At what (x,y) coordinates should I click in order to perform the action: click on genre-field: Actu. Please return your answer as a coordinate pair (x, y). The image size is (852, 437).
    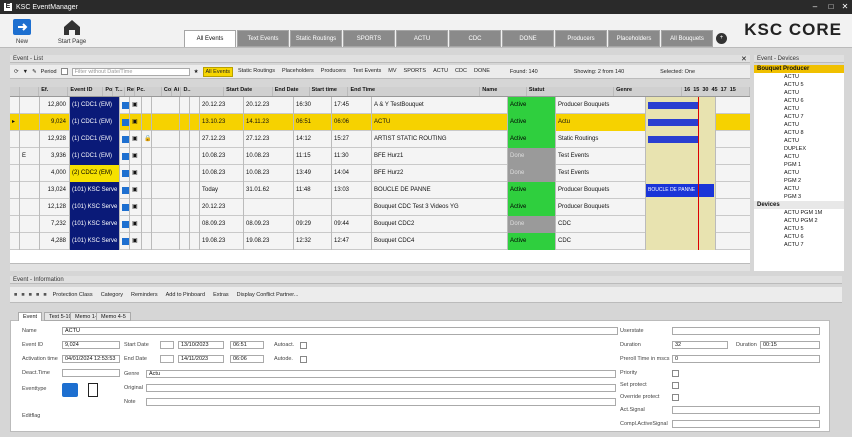
    Looking at the image, I should click on (381, 374).